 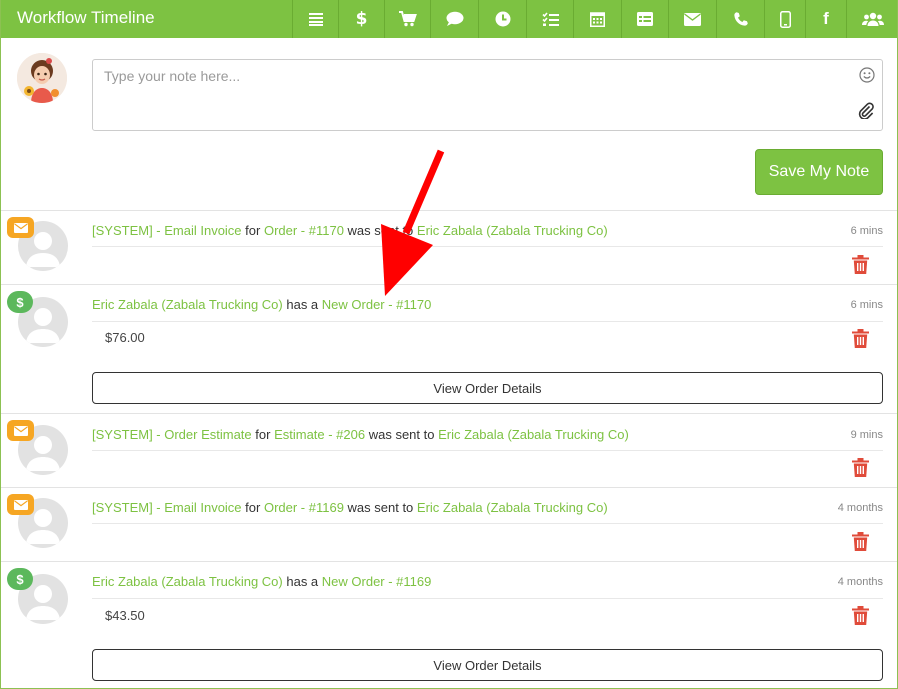 What do you see at coordinates (172, 434) in the screenshot?
I see `entry-link: [SYSTEM] - Order Estimate` at bounding box center [172, 434].